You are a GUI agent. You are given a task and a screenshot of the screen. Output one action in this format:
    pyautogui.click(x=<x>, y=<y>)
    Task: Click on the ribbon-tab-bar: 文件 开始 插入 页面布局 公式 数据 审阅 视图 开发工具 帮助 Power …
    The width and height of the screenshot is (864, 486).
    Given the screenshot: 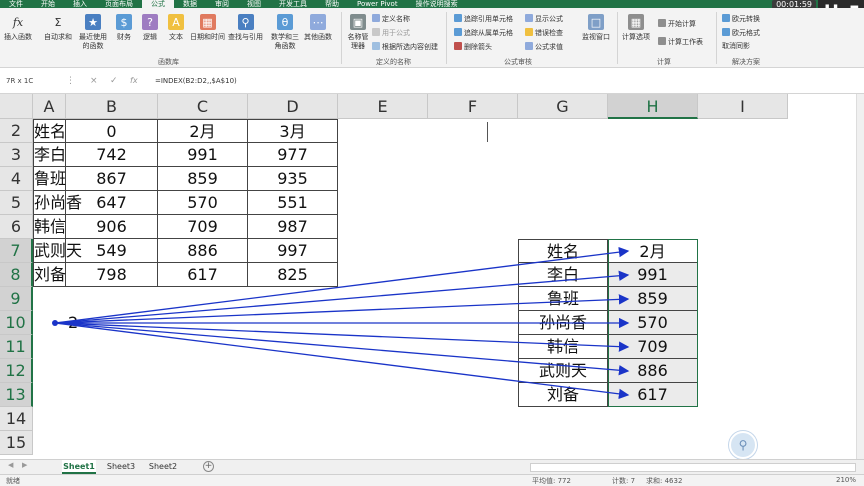 What is the action you would take?
    pyautogui.click(x=432, y=4)
    